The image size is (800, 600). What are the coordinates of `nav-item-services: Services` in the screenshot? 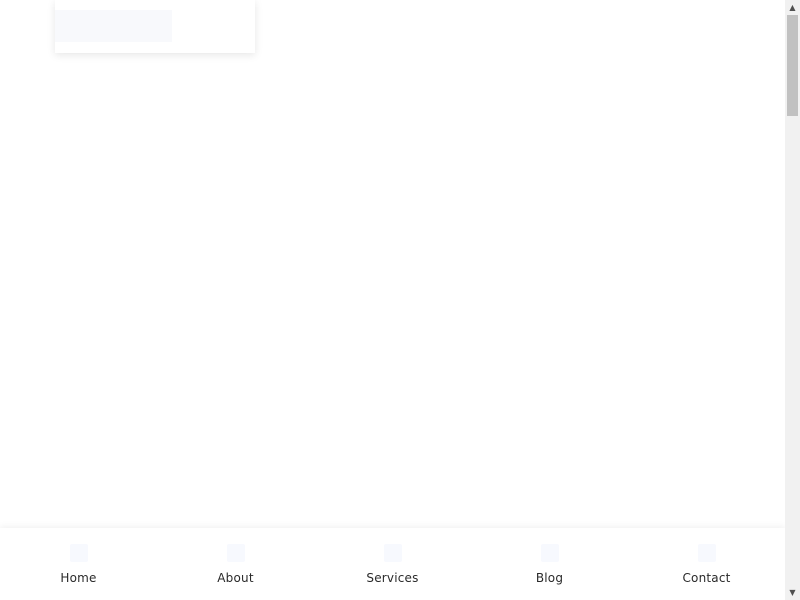 It's located at (392, 564).